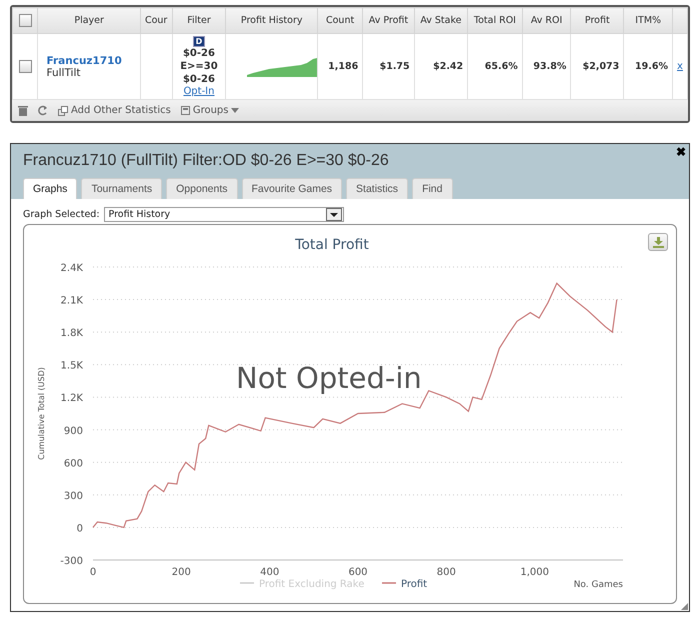 The image size is (700, 620). What do you see at coordinates (61, 214) in the screenshot?
I see `graph-select-label: Graph Selected:` at bounding box center [61, 214].